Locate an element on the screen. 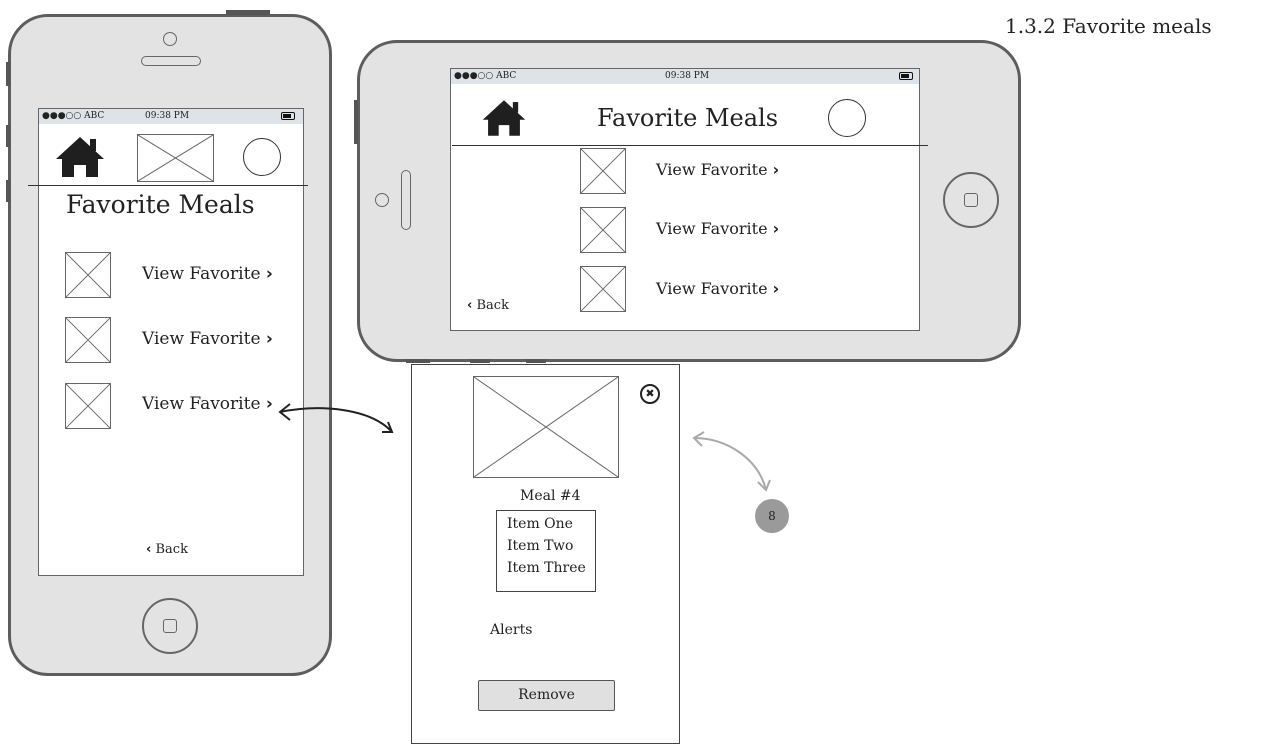 The height and width of the screenshot is (744, 1265). volume-down-button is located at coordinates (8, 191).